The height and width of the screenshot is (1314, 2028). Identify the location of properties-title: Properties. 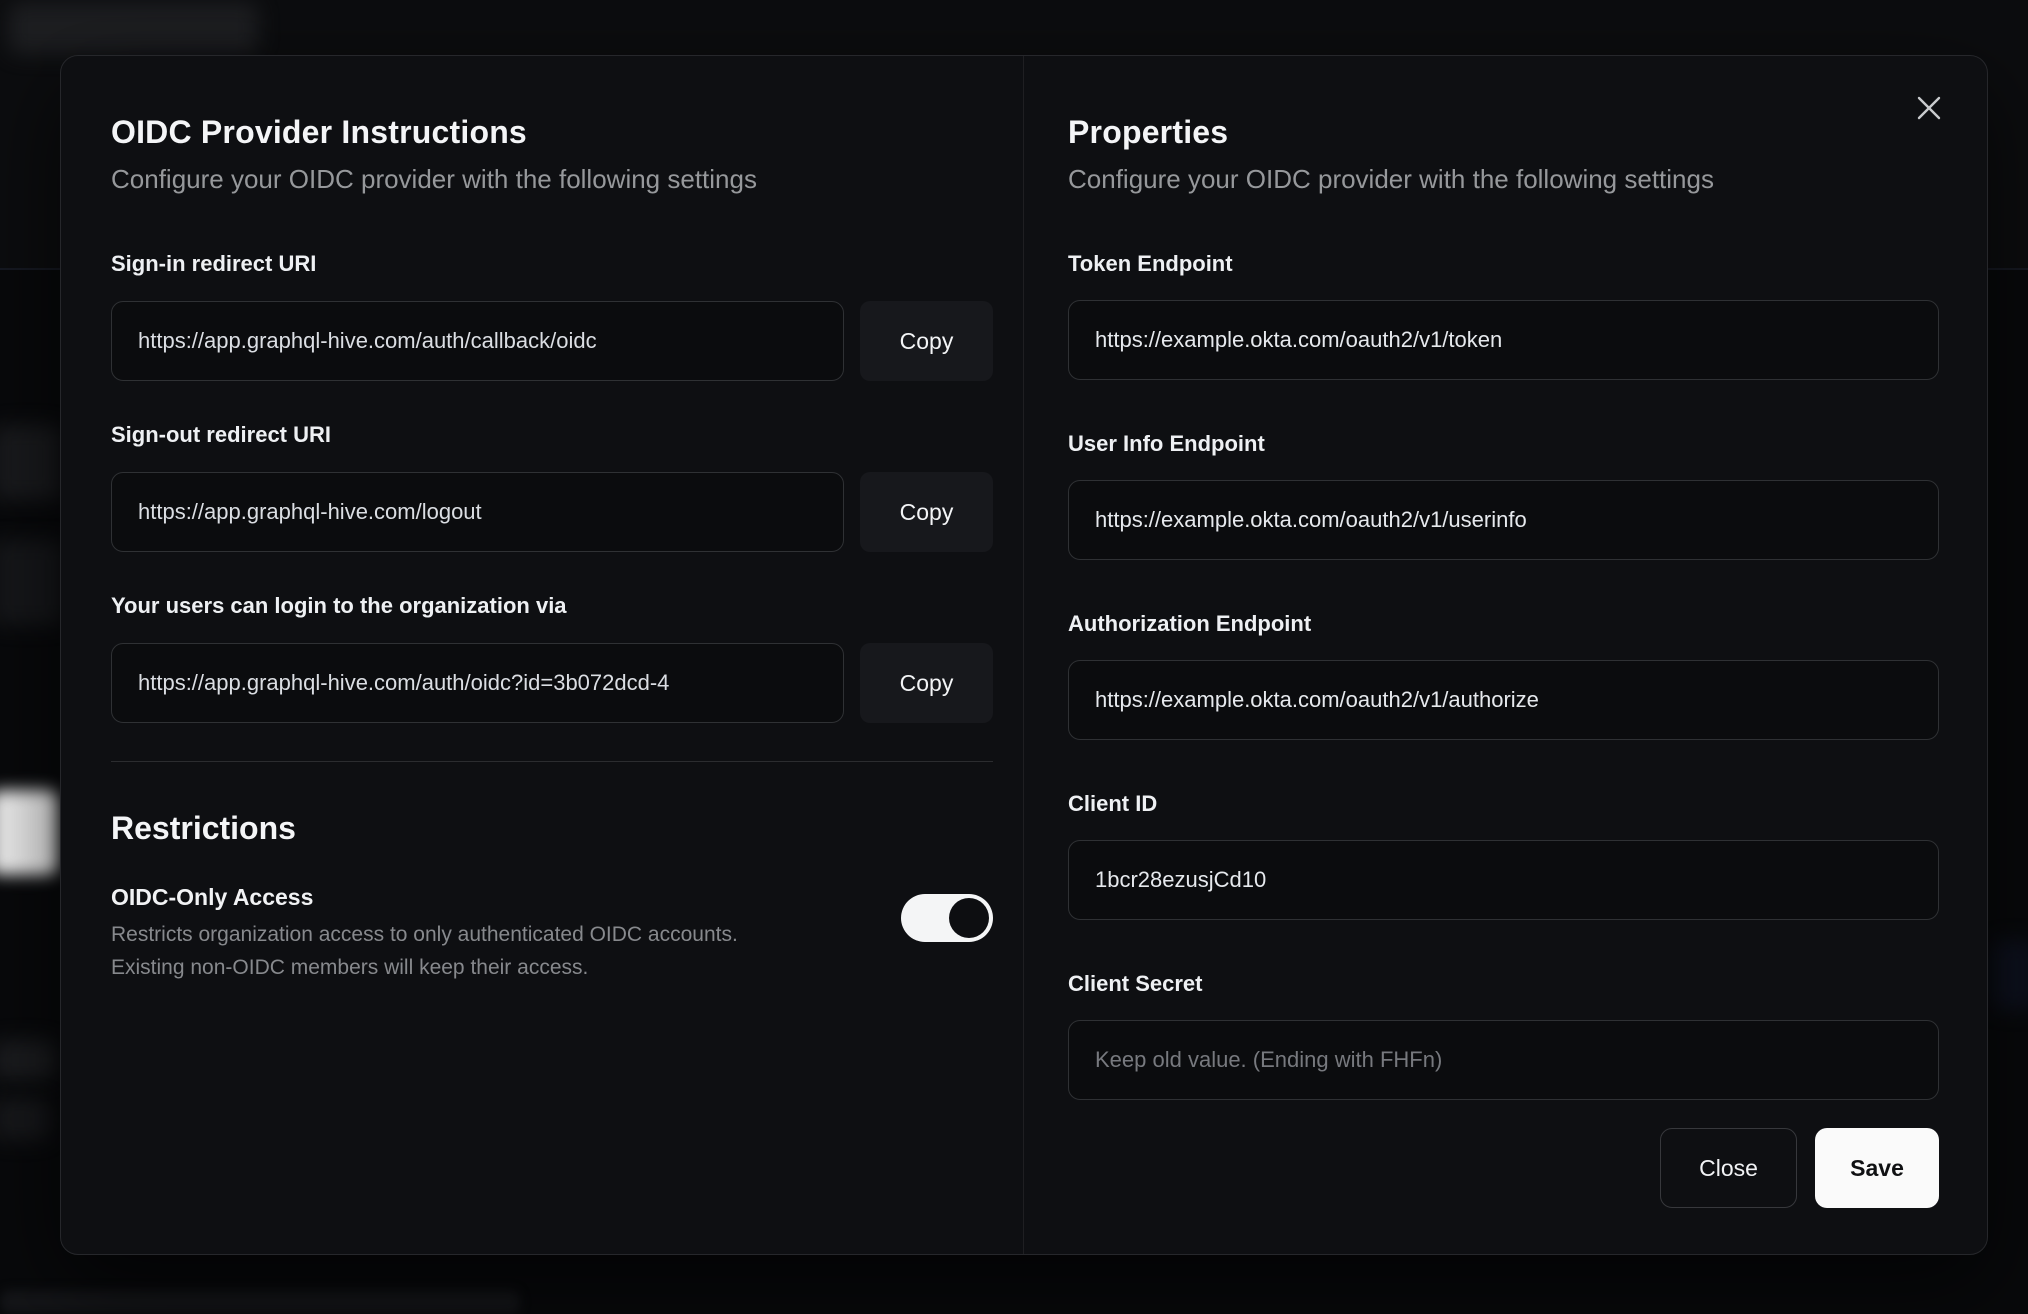
(1148, 132).